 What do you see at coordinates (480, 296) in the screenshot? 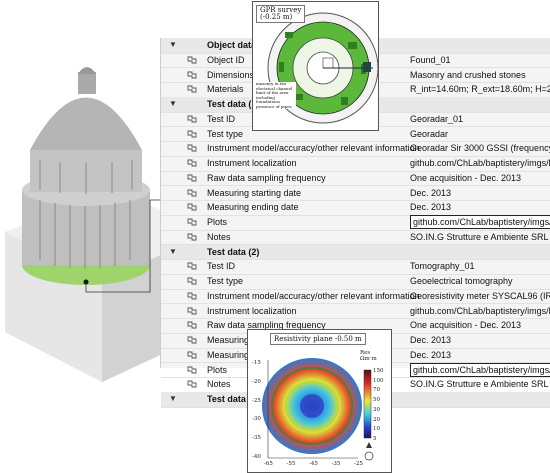
I see `property-value: Georesistivity meter SYSCAL96 (IRIS)` at bounding box center [480, 296].